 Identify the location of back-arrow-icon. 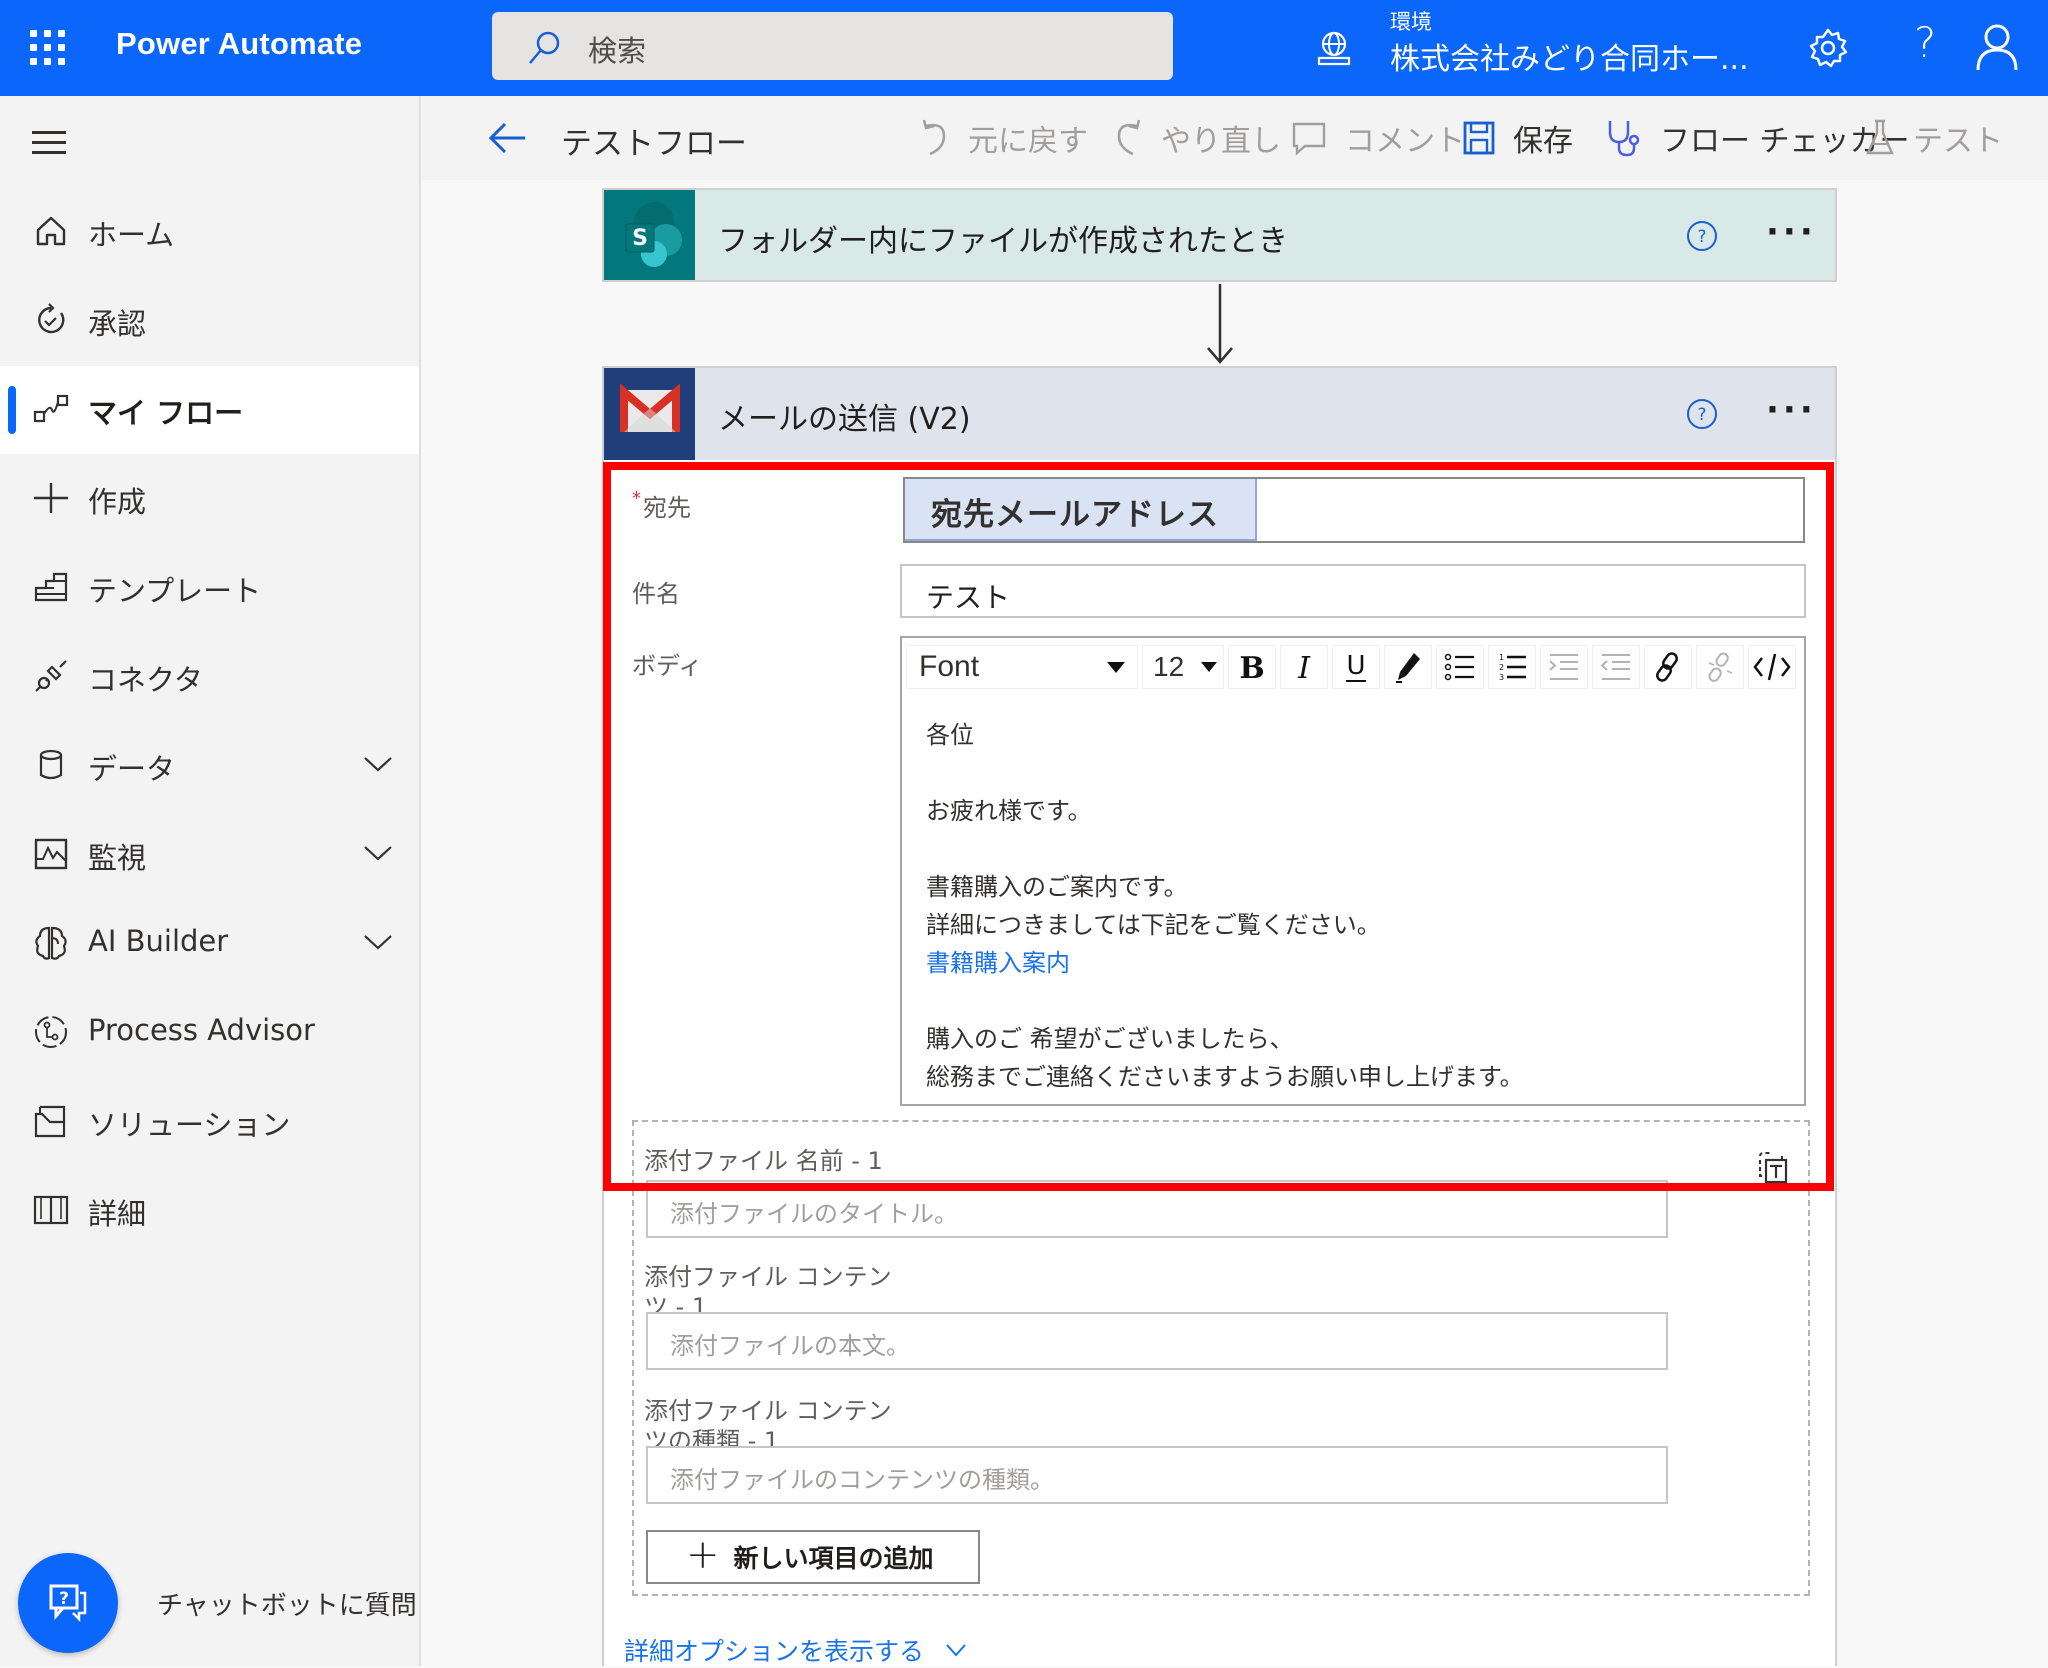
(507, 138).